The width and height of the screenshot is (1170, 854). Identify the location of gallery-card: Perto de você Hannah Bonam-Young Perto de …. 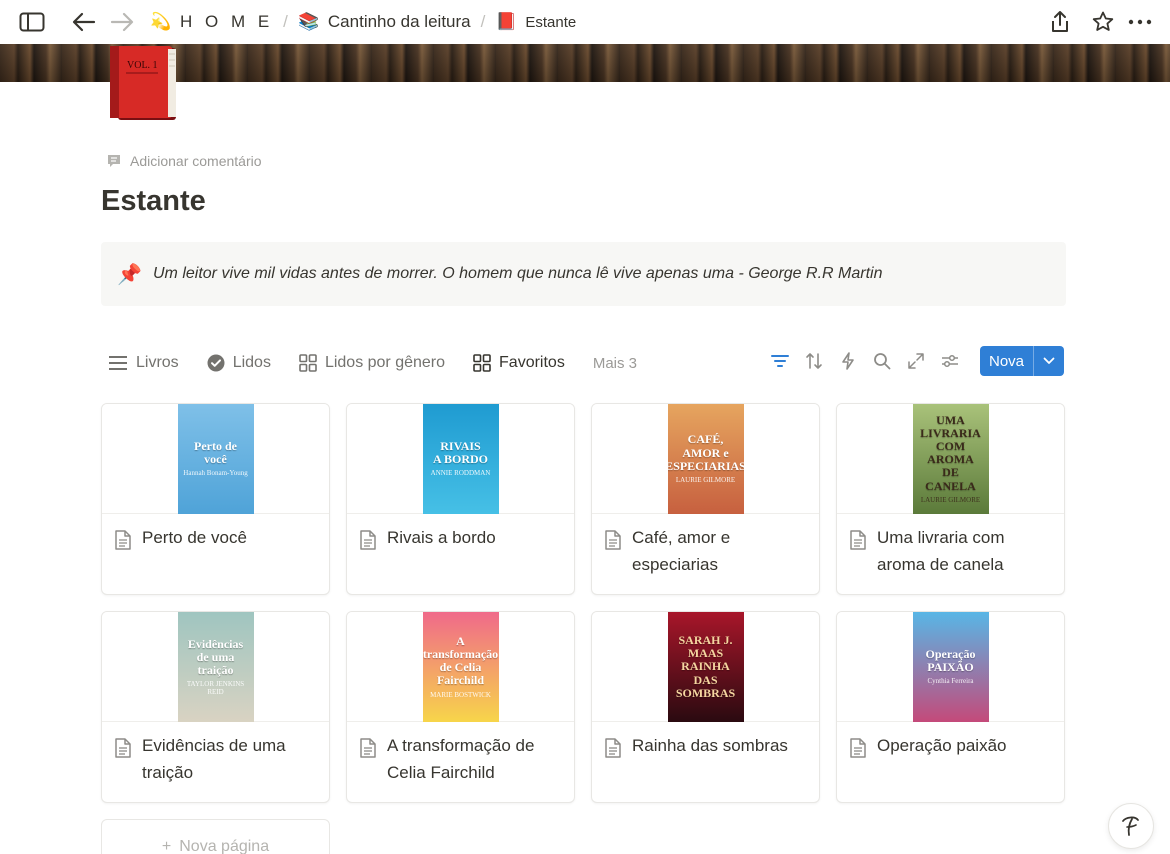
(215, 499).